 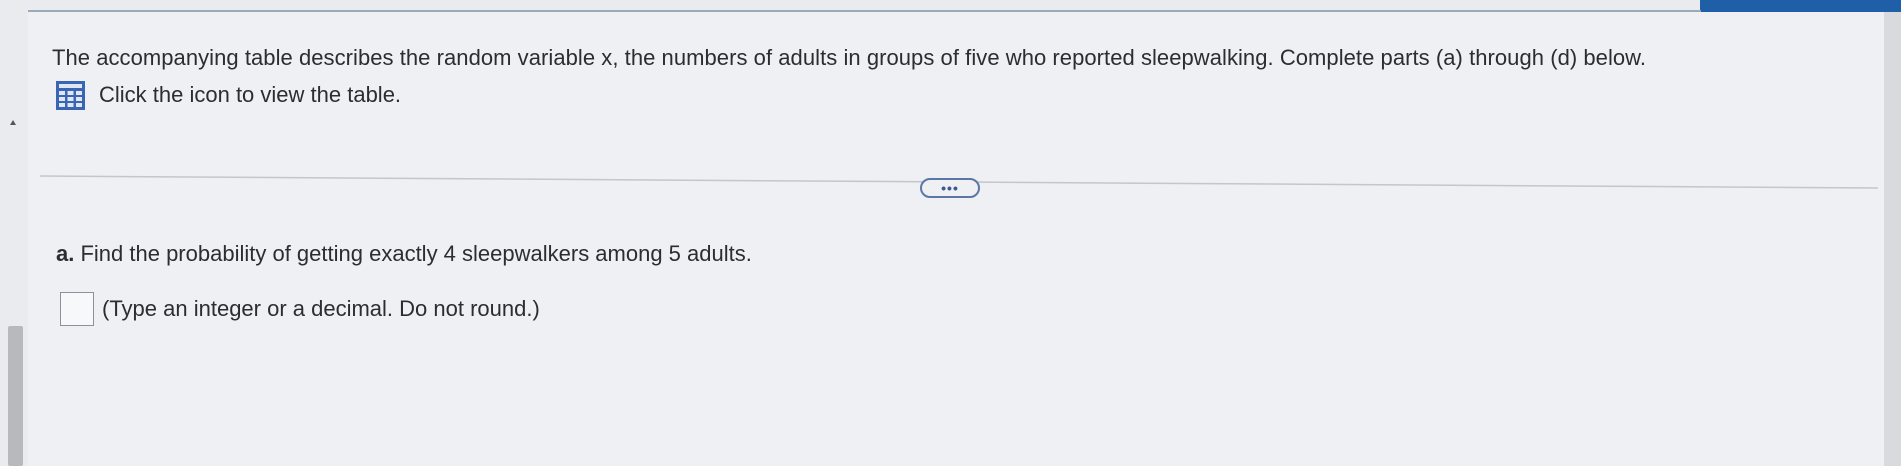 I want to click on view-table-label: Click the icon to view the table., so click(x=250, y=95).